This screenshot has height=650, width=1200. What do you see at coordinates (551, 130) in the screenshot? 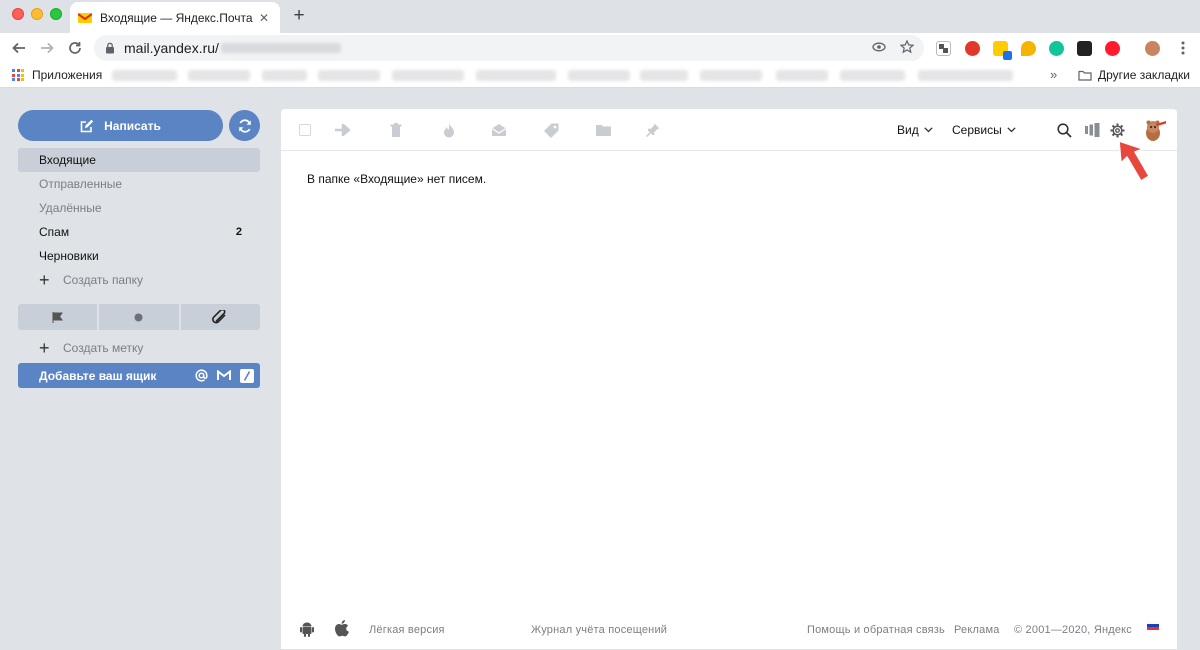
I see `tag-icon` at bounding box center [551, 130].